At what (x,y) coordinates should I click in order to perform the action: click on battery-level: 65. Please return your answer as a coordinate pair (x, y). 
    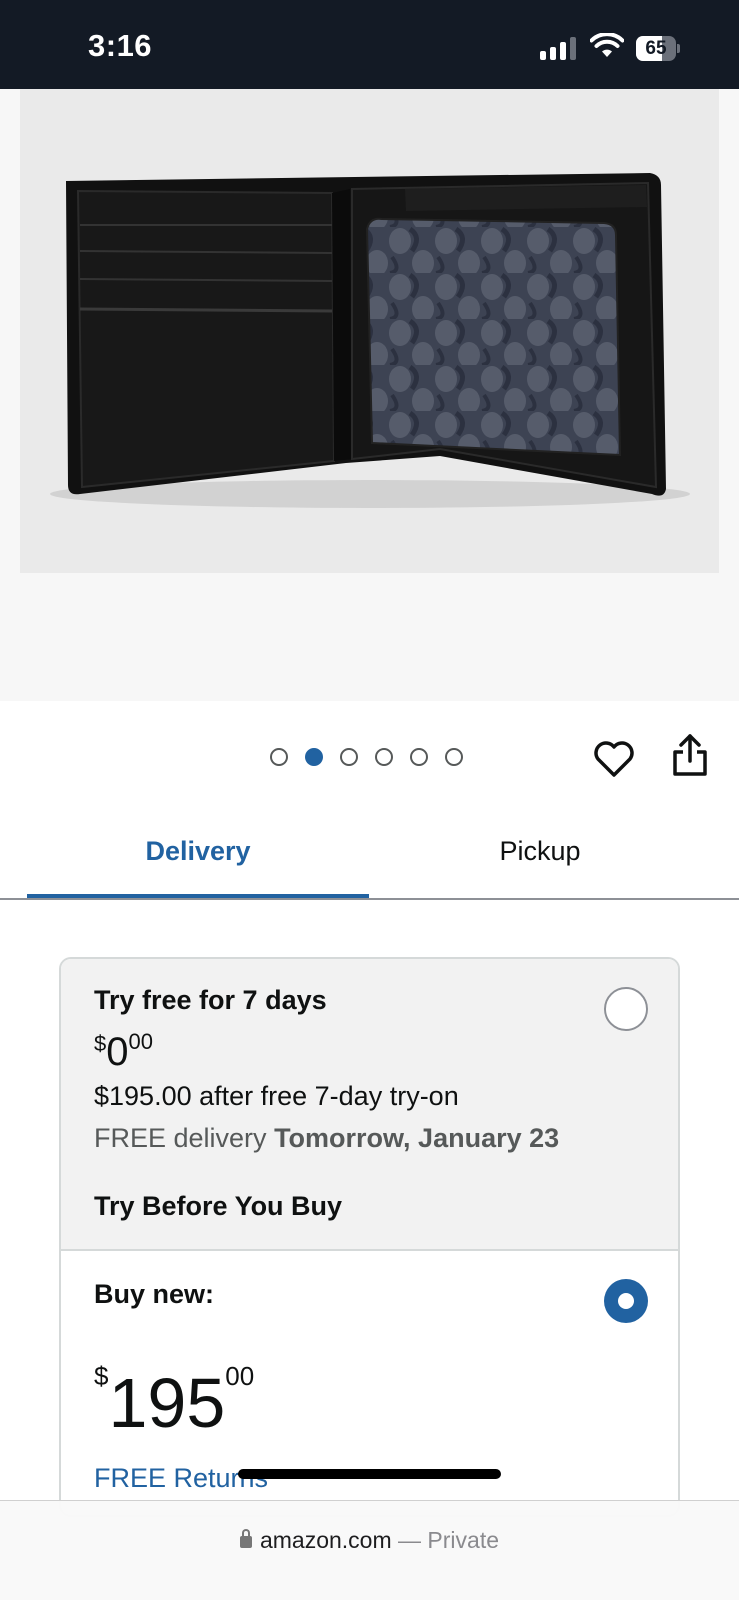
    Looking at the image, I should click on (656, 48).